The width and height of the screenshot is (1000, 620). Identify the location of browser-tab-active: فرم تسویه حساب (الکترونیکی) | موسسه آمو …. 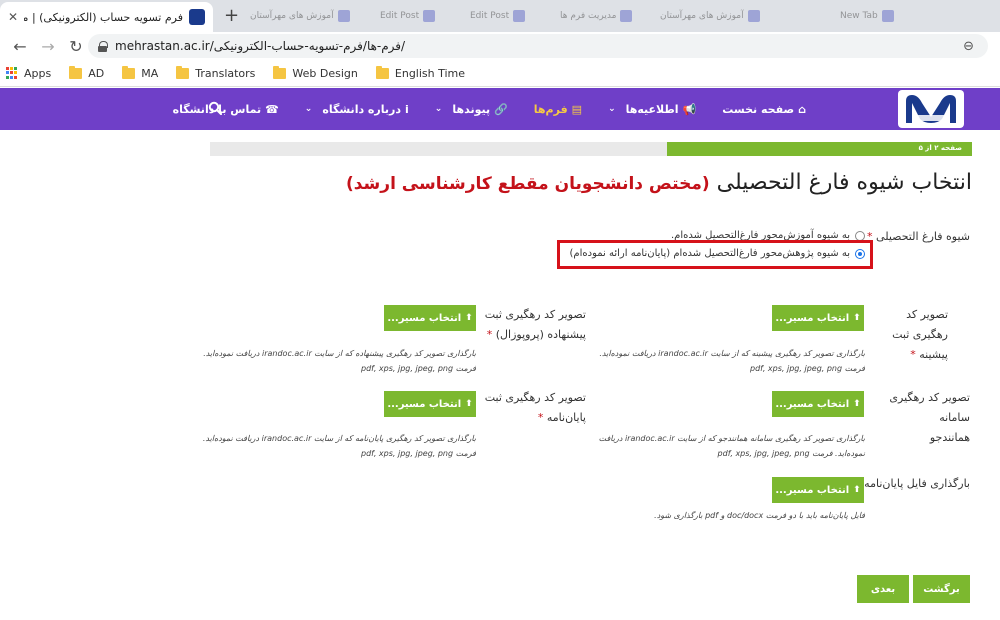
(106, 17).